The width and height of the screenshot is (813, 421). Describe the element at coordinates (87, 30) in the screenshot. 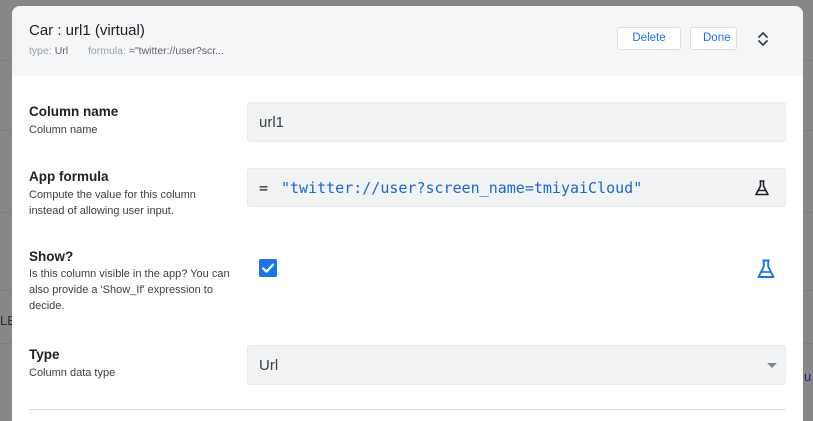

I see `dialog-title: Car : url1 (virtual)` at that location.